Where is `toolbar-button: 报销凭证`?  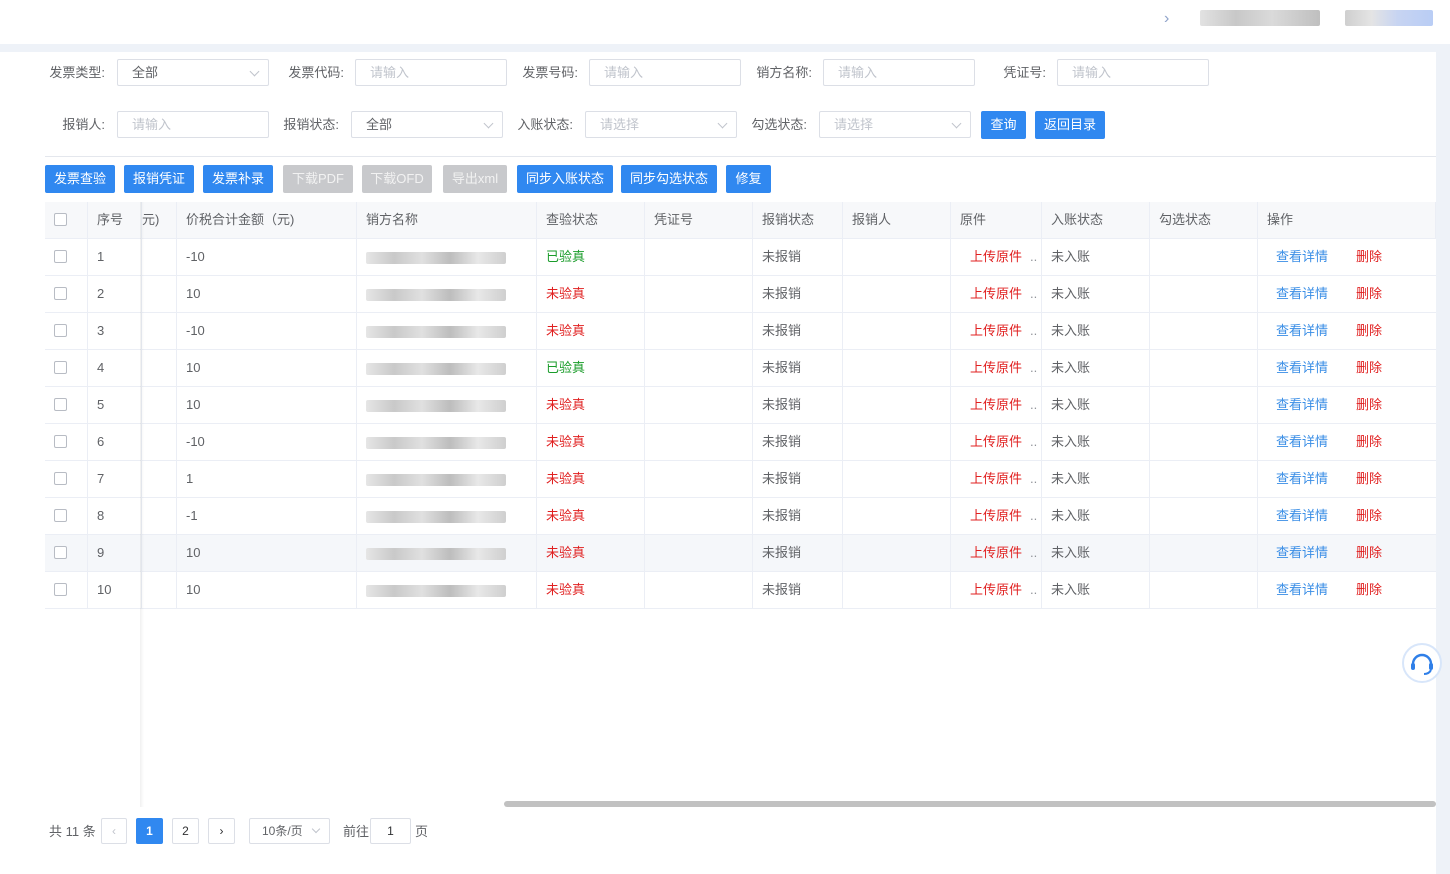
toolbar-button: 报销凭证 is located at coordinates (159, 179).